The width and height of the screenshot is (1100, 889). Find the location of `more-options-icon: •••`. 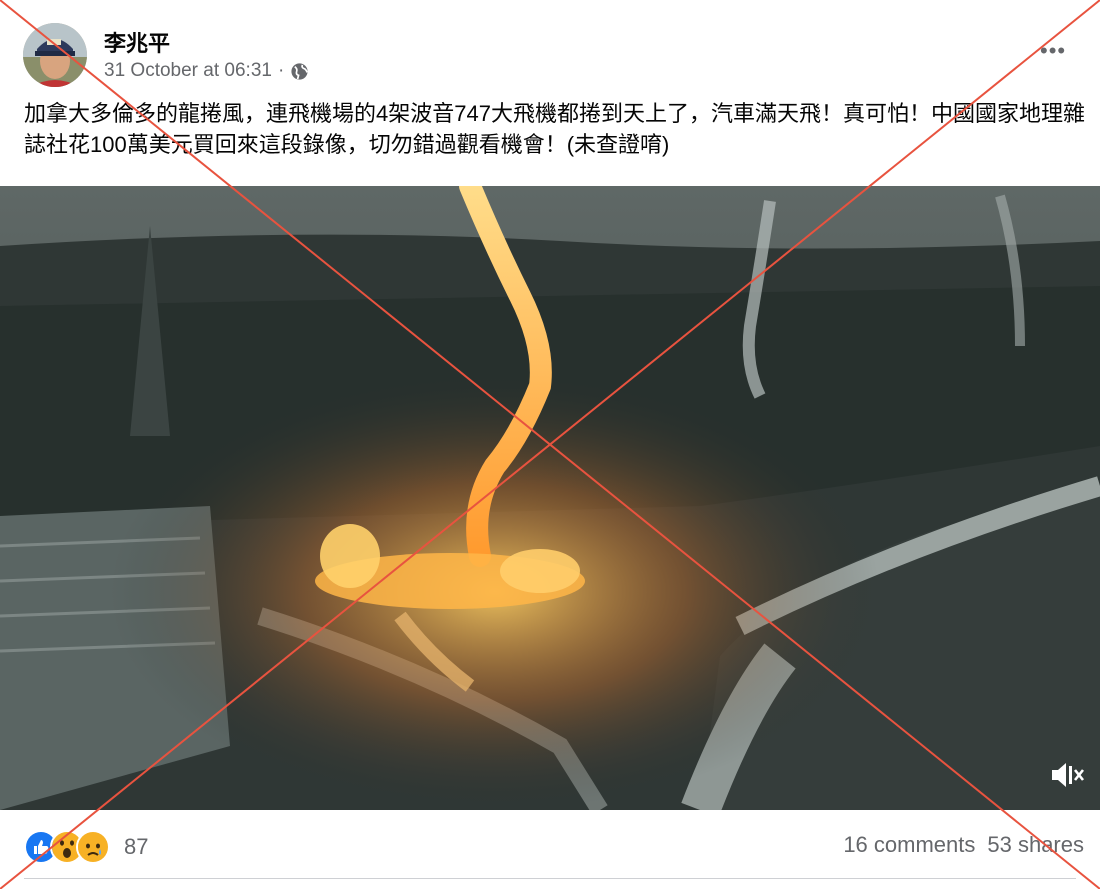

more-options-icon: ••• is located at coordinates (1053, 51).